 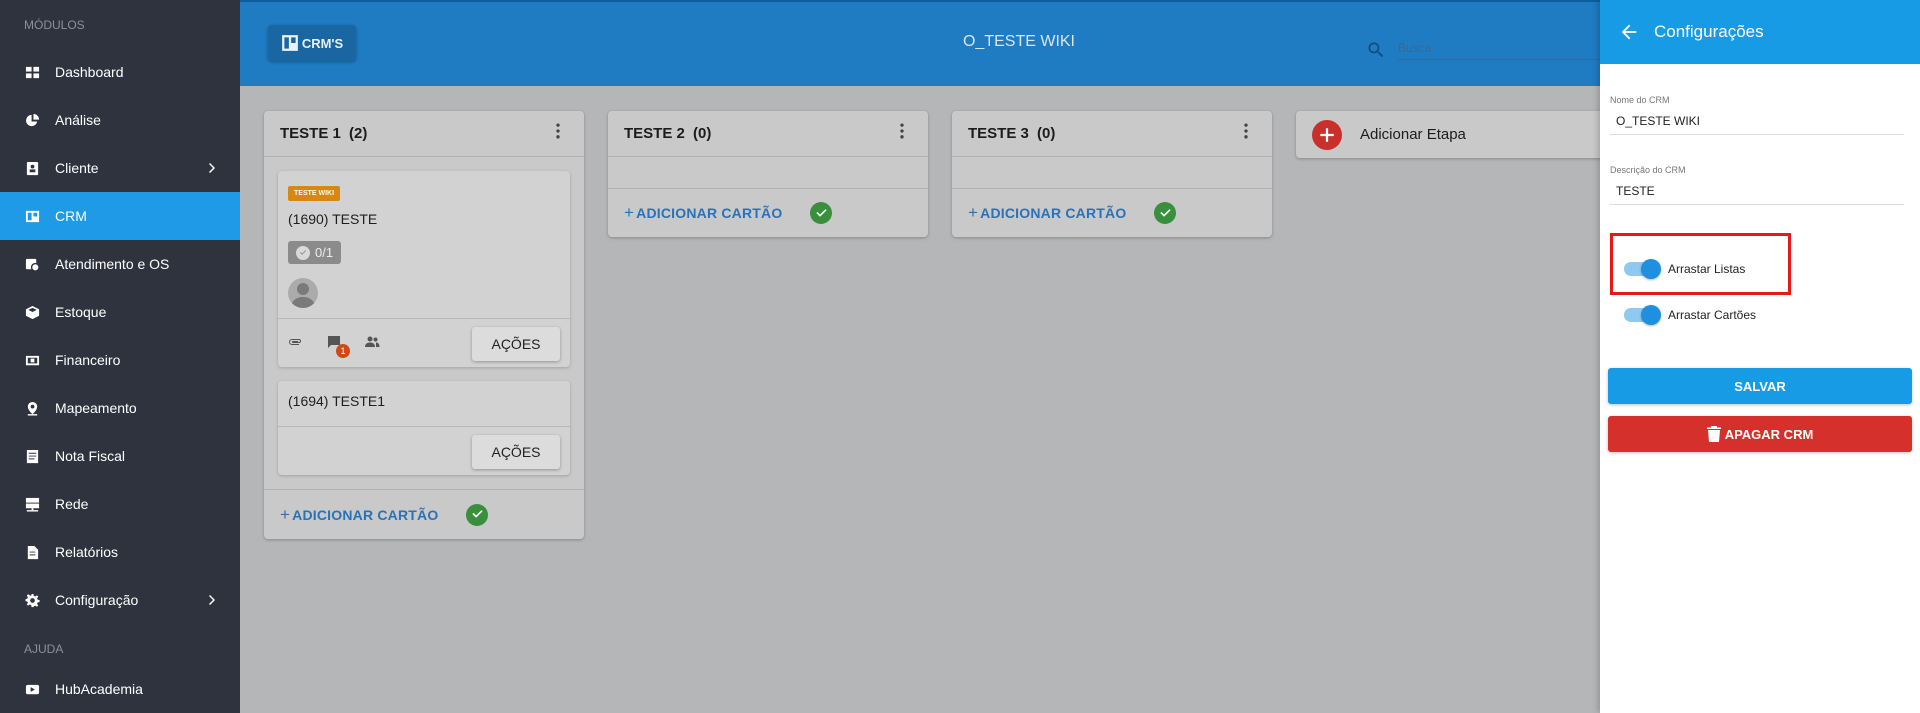 What do you see at coordinates (998, 133) in the screenshot?
I see `column-title: TESTE 3` at bounding box center [998, 133].